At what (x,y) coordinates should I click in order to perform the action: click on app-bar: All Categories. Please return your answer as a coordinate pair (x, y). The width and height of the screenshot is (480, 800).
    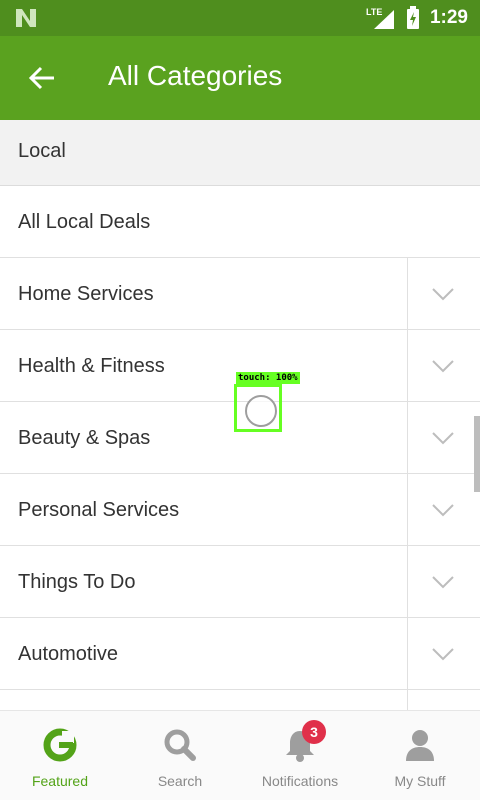
    Looking at the image, I should click on (240, 78).